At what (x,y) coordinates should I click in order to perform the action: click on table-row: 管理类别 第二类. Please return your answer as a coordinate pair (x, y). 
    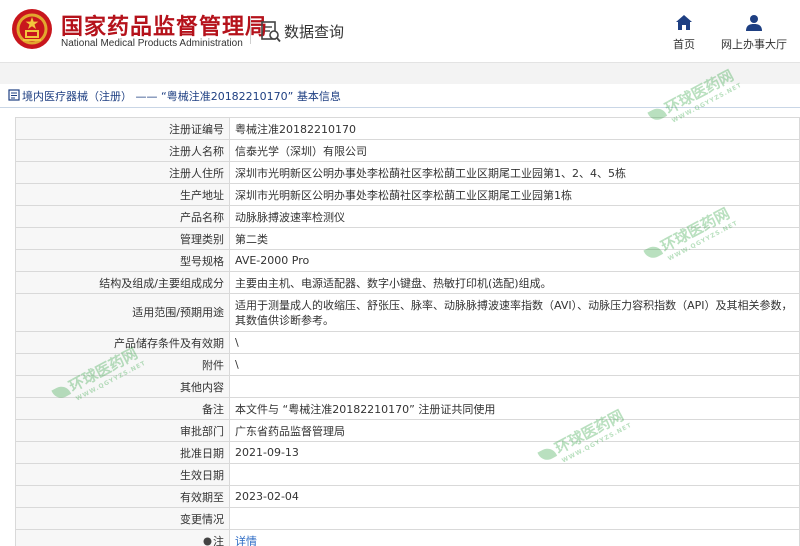
    Looking at the image, I should click on (407, 238).